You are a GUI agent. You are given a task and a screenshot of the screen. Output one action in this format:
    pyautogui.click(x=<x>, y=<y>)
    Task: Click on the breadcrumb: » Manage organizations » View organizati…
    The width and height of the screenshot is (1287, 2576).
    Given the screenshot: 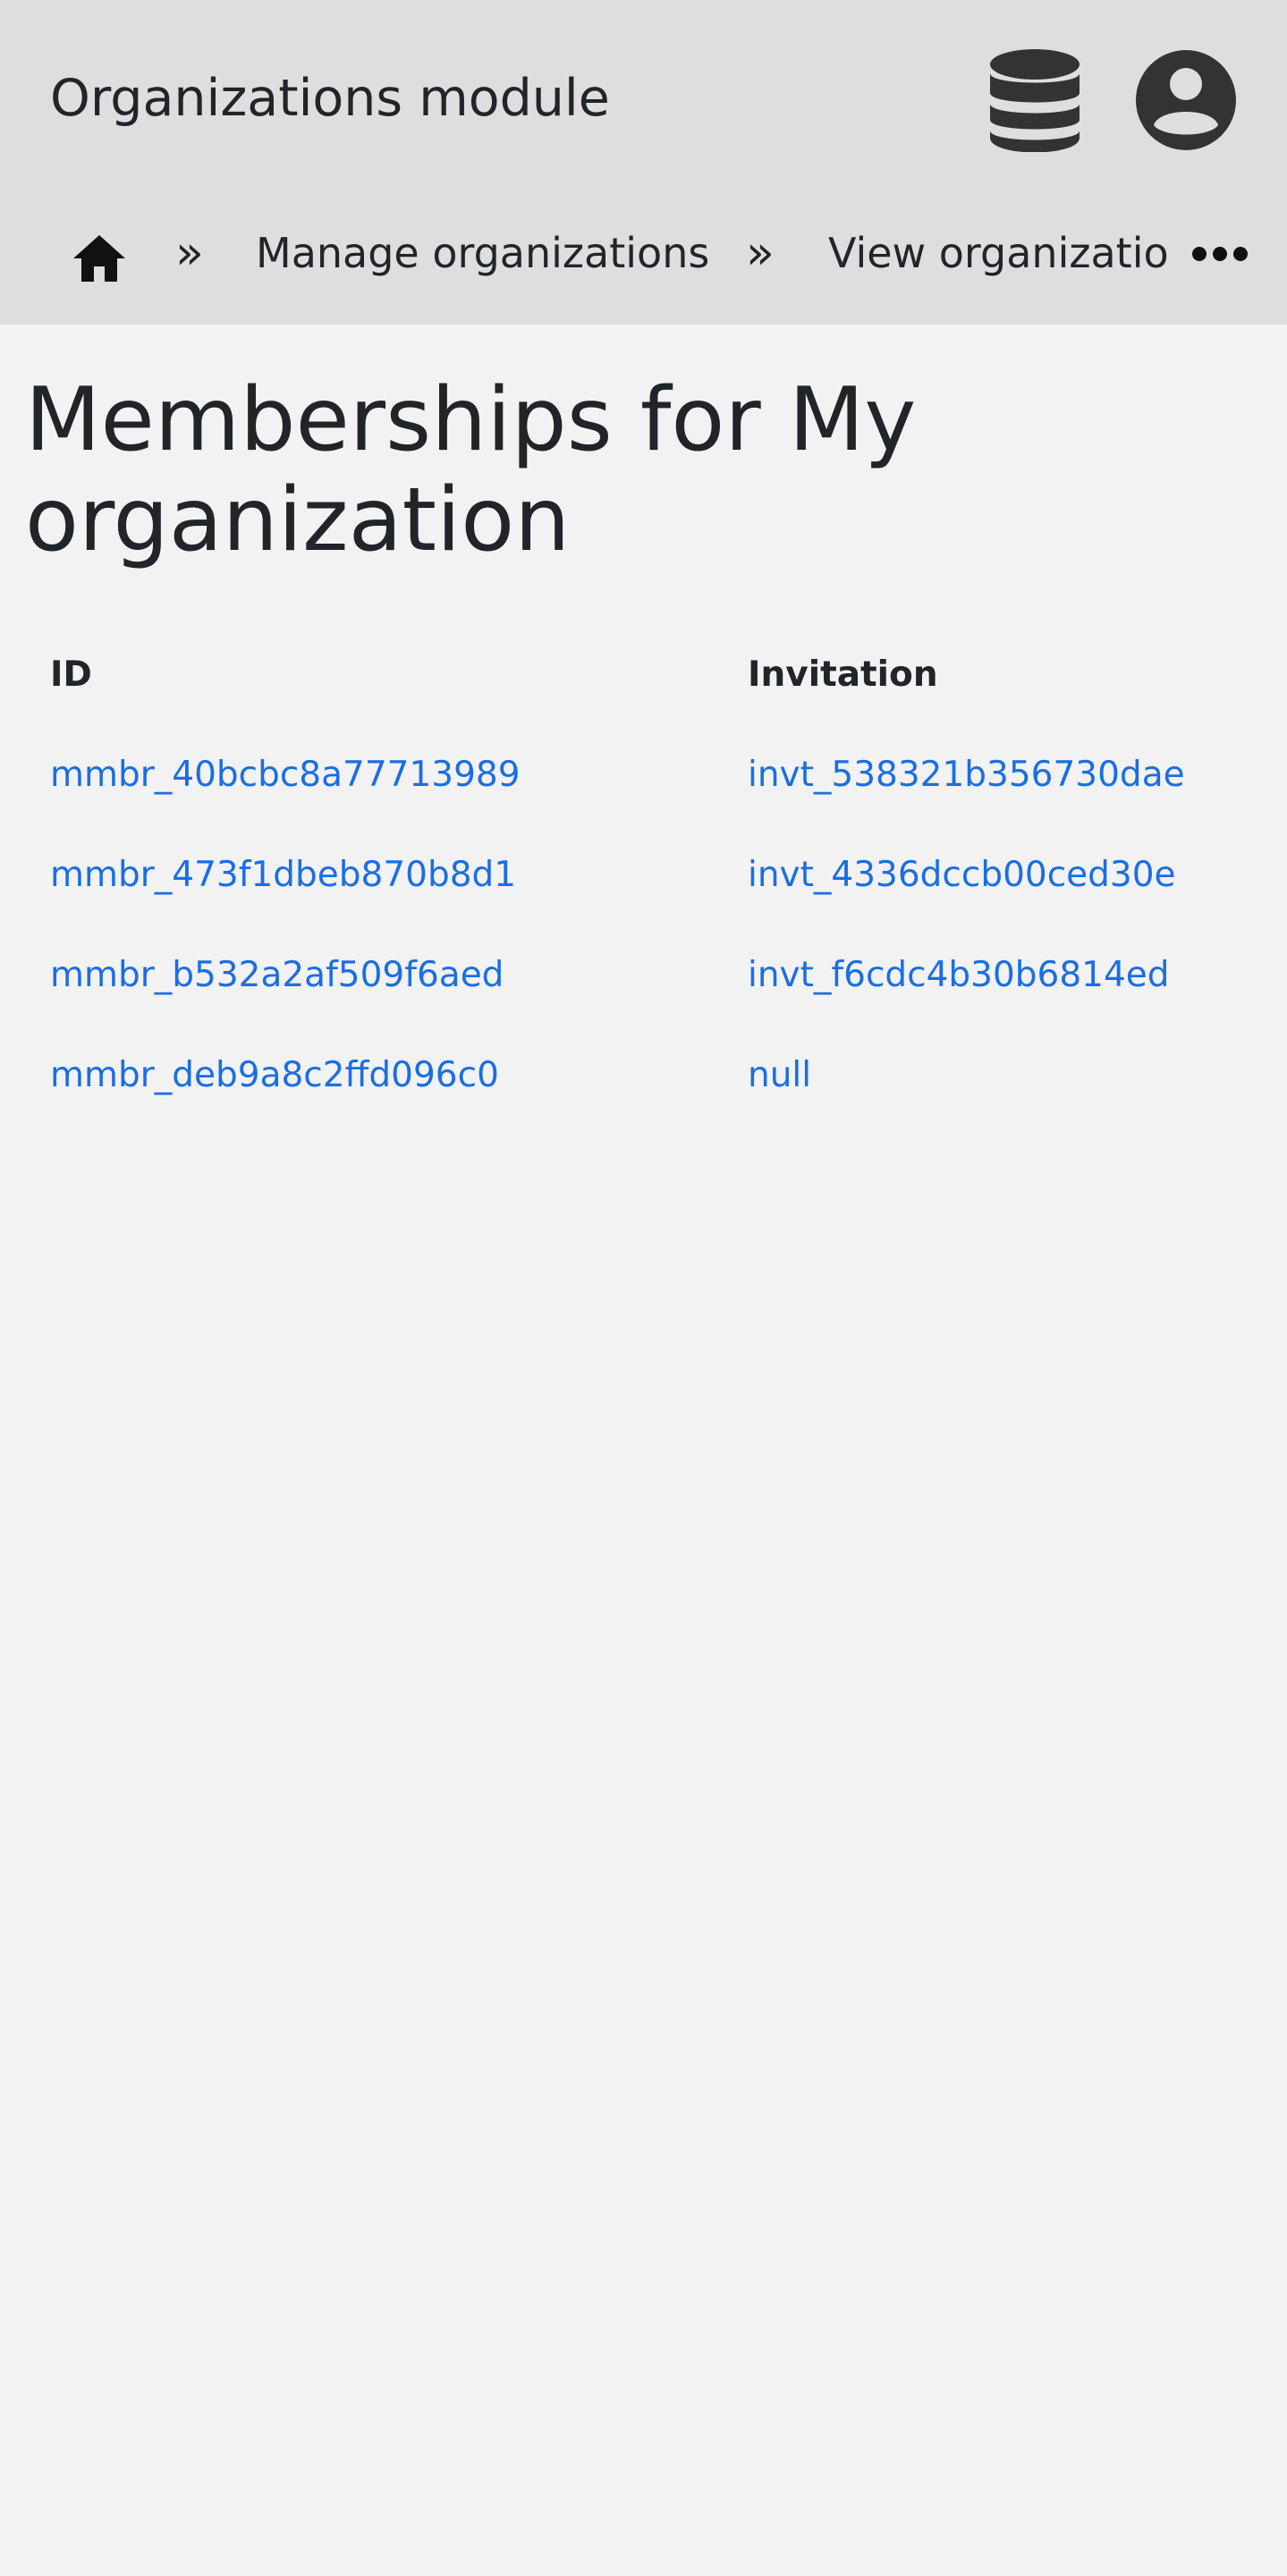 What is the action you would take?
    pyautogui.click(x=643, y=255)
    